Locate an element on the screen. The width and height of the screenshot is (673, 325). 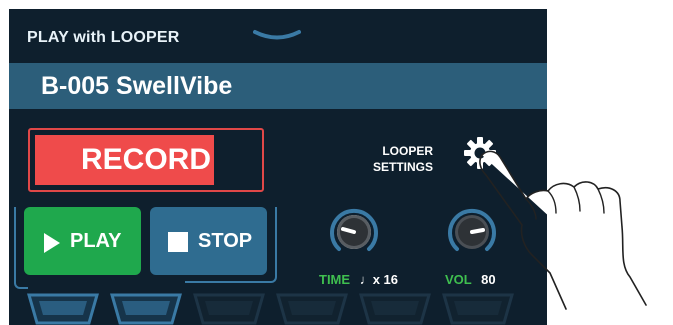
time-knob-name: TIME is located at coordinates (335, 279).